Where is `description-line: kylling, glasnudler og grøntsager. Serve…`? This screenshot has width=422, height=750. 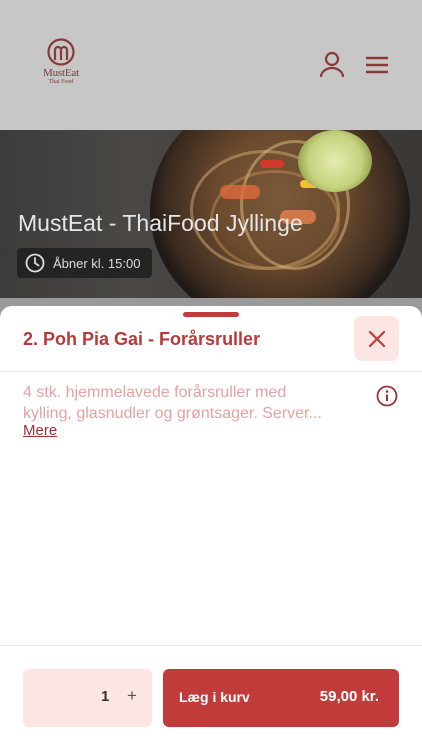 description-line: kylling, glasnudler og grøntsager. Serve… is located at coordinates (172, 413).